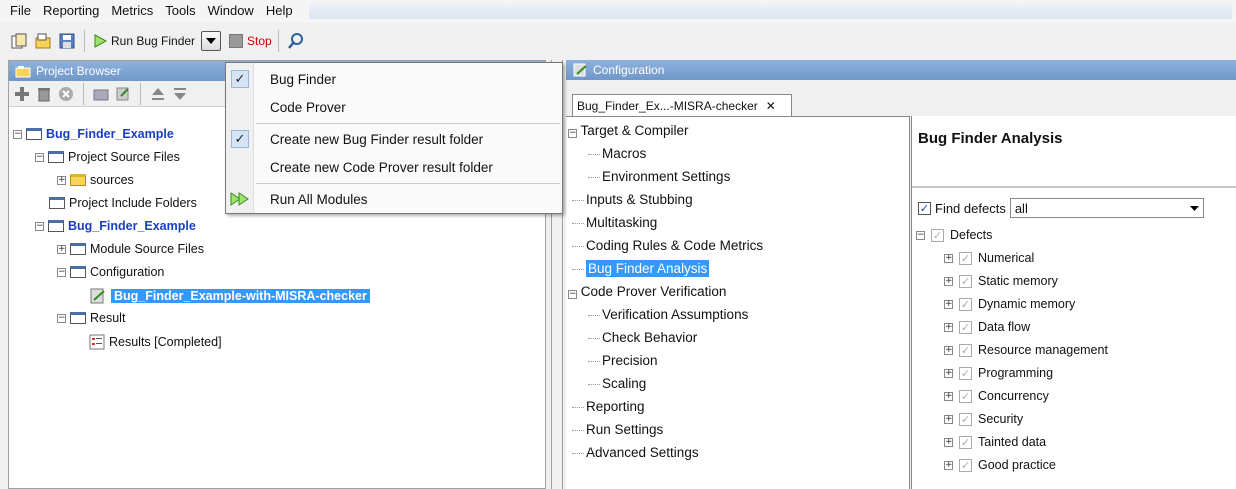 The height and width of the screenshot is (489, 1236). I want to click on menu-metrics: Metrics, so click(132, 11).